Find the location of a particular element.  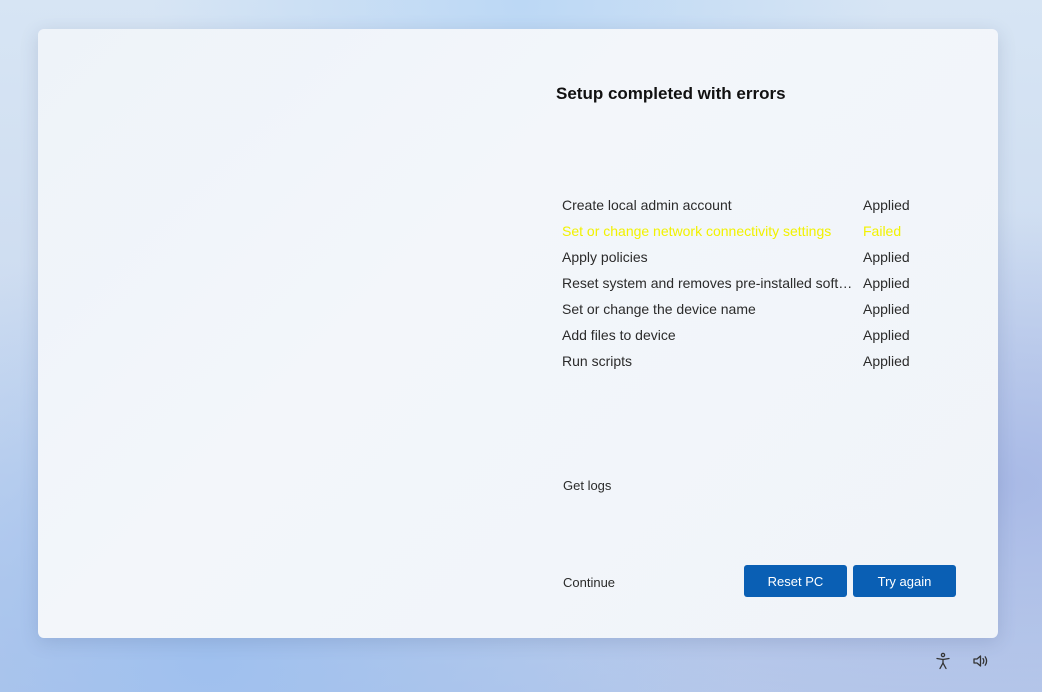

accessibility-icon is located at coordinates (943, 661).